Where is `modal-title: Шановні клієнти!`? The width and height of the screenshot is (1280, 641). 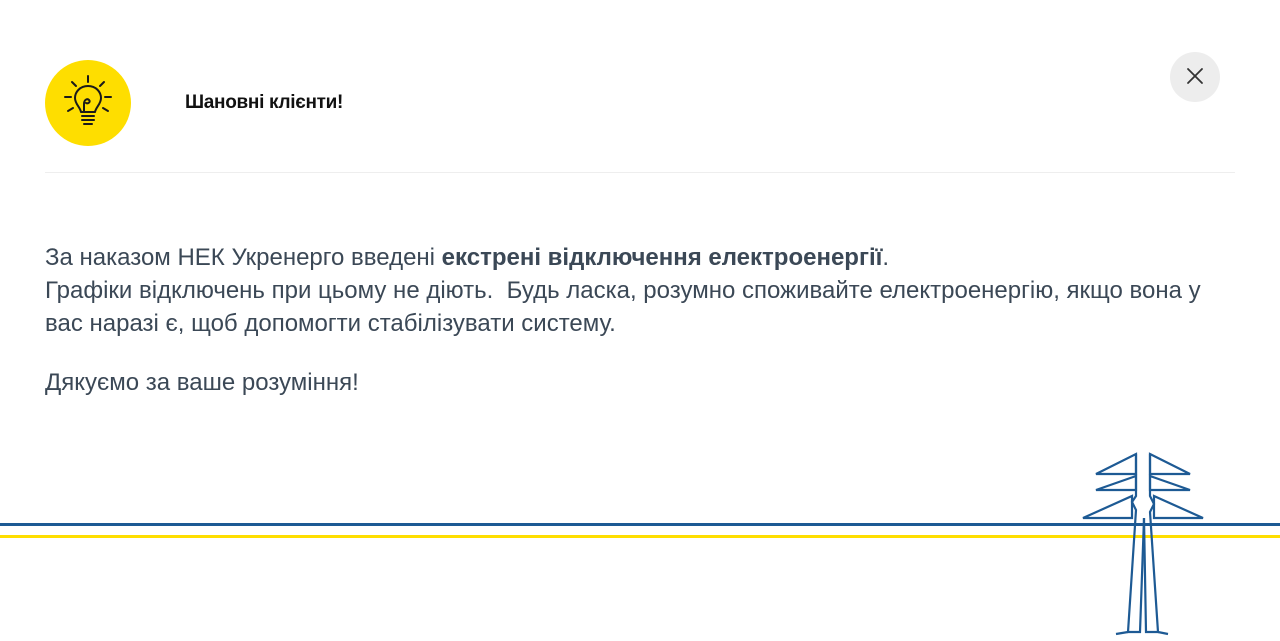 modal-title: Шановні клієнти! is located at coordinates (264, 102).